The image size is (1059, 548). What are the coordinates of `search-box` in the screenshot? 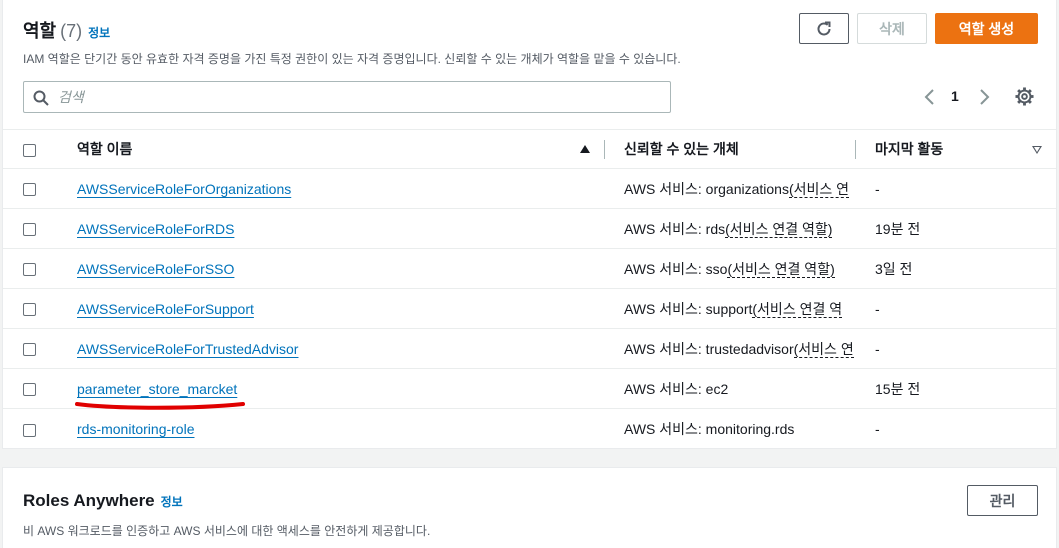 It's located at (347, 97).